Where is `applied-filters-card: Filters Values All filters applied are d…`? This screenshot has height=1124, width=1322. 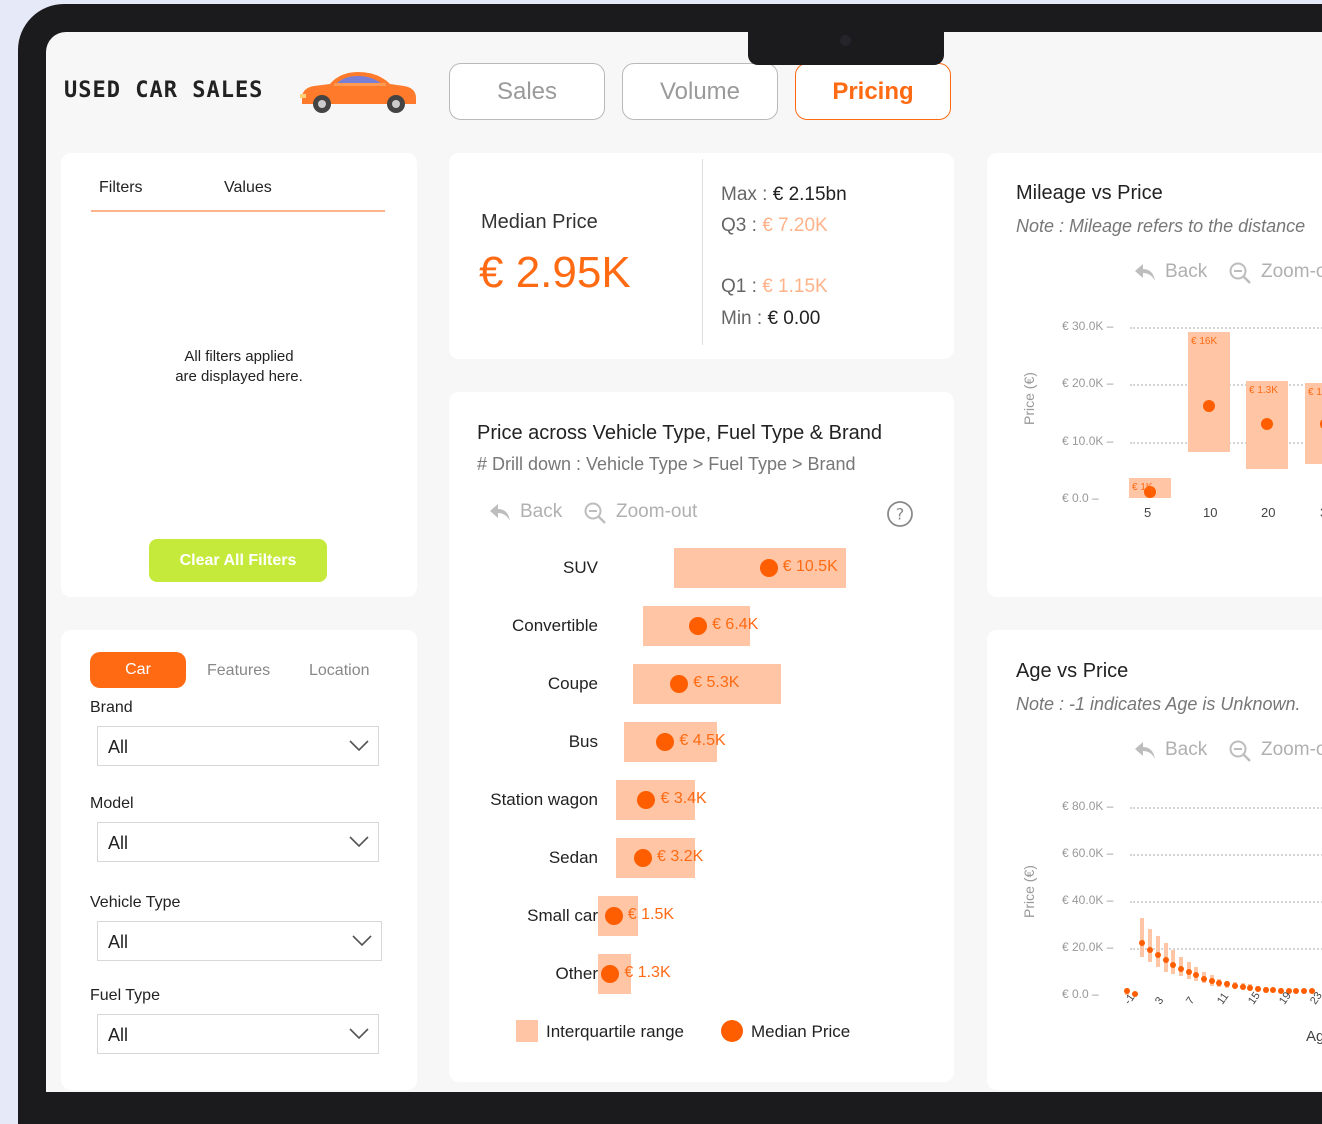
applied-filters-card: Filters Values All filters applied are d… is located at coordinates (239, 375).